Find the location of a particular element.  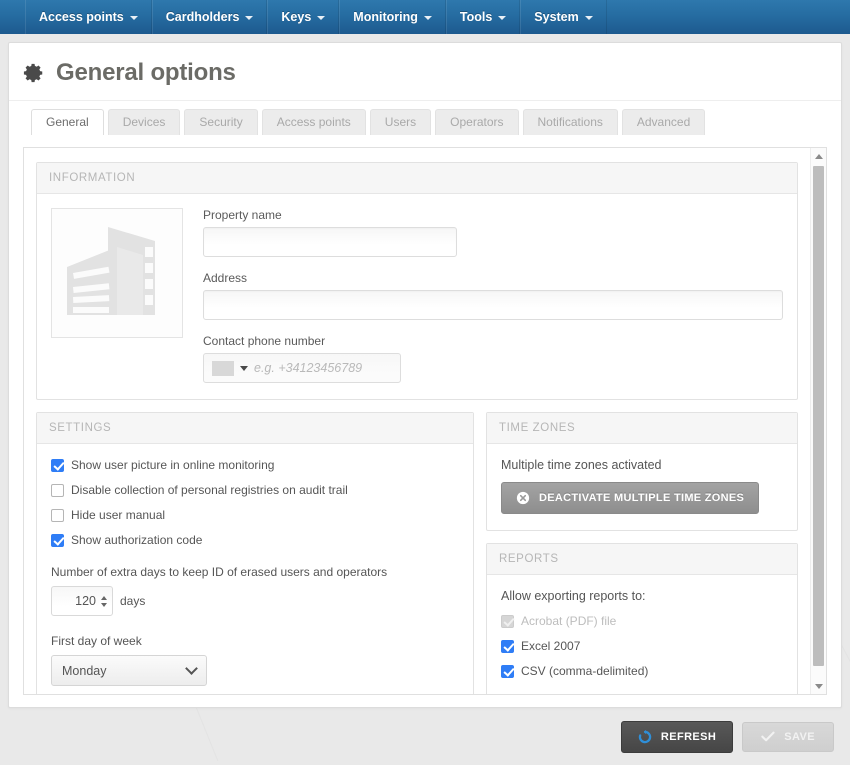

nav-item-monitoring: Monitoring is located at coordinates (392, 17).